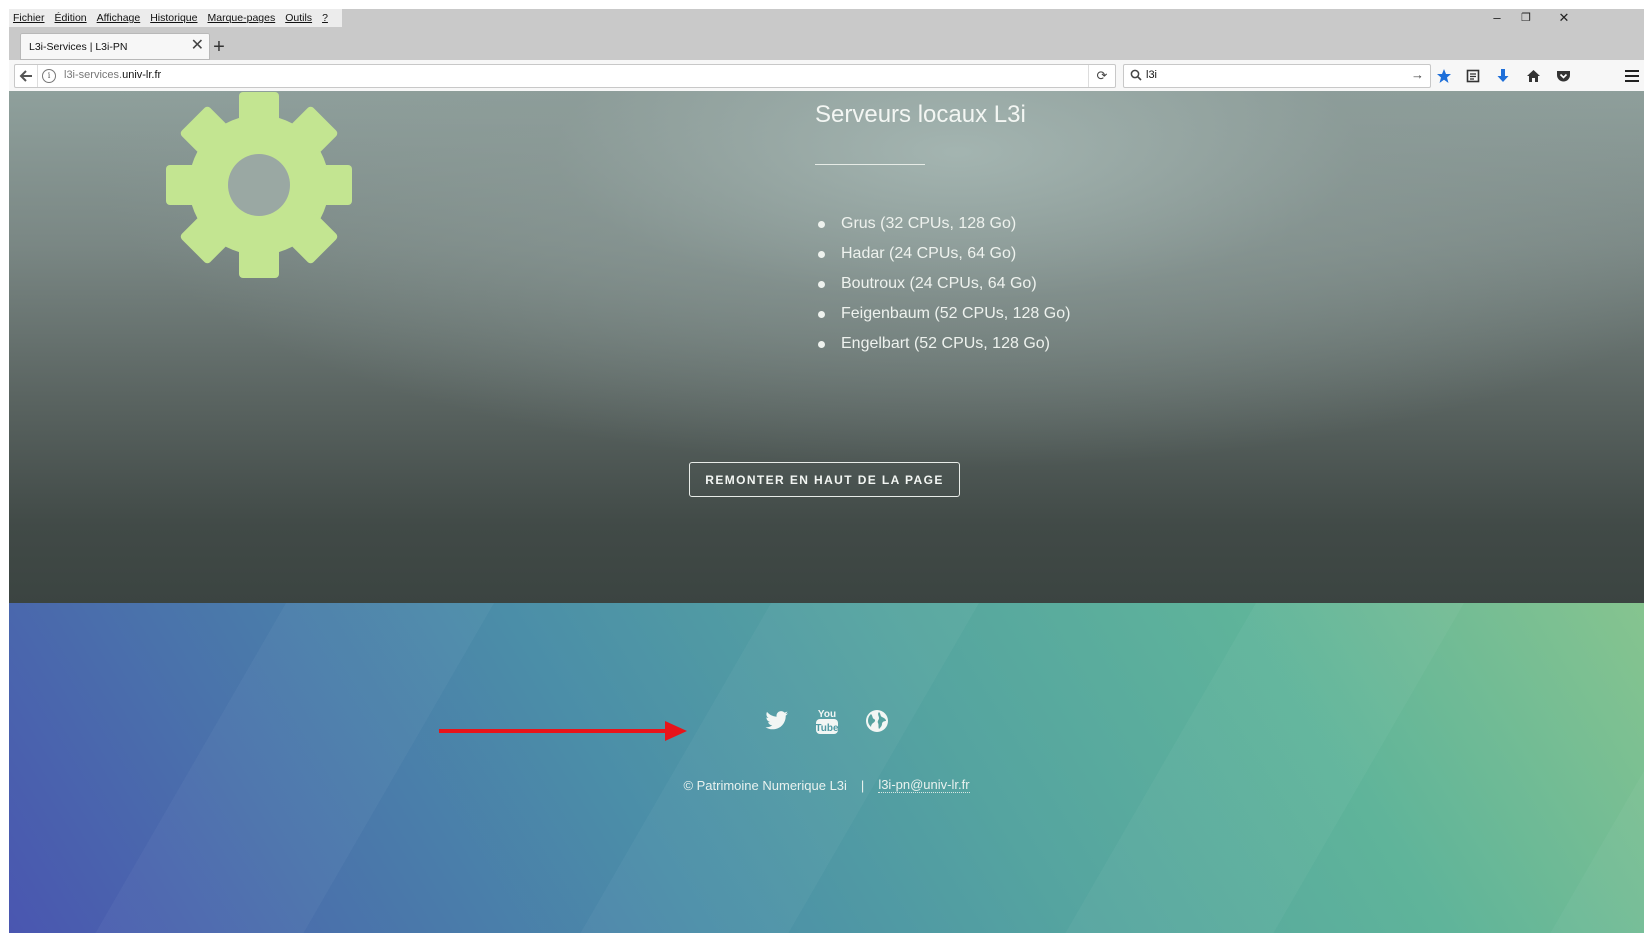 This screenshot has width=1644, height=933. I want to click on annotation-arrow-icon, so click(563, 731).